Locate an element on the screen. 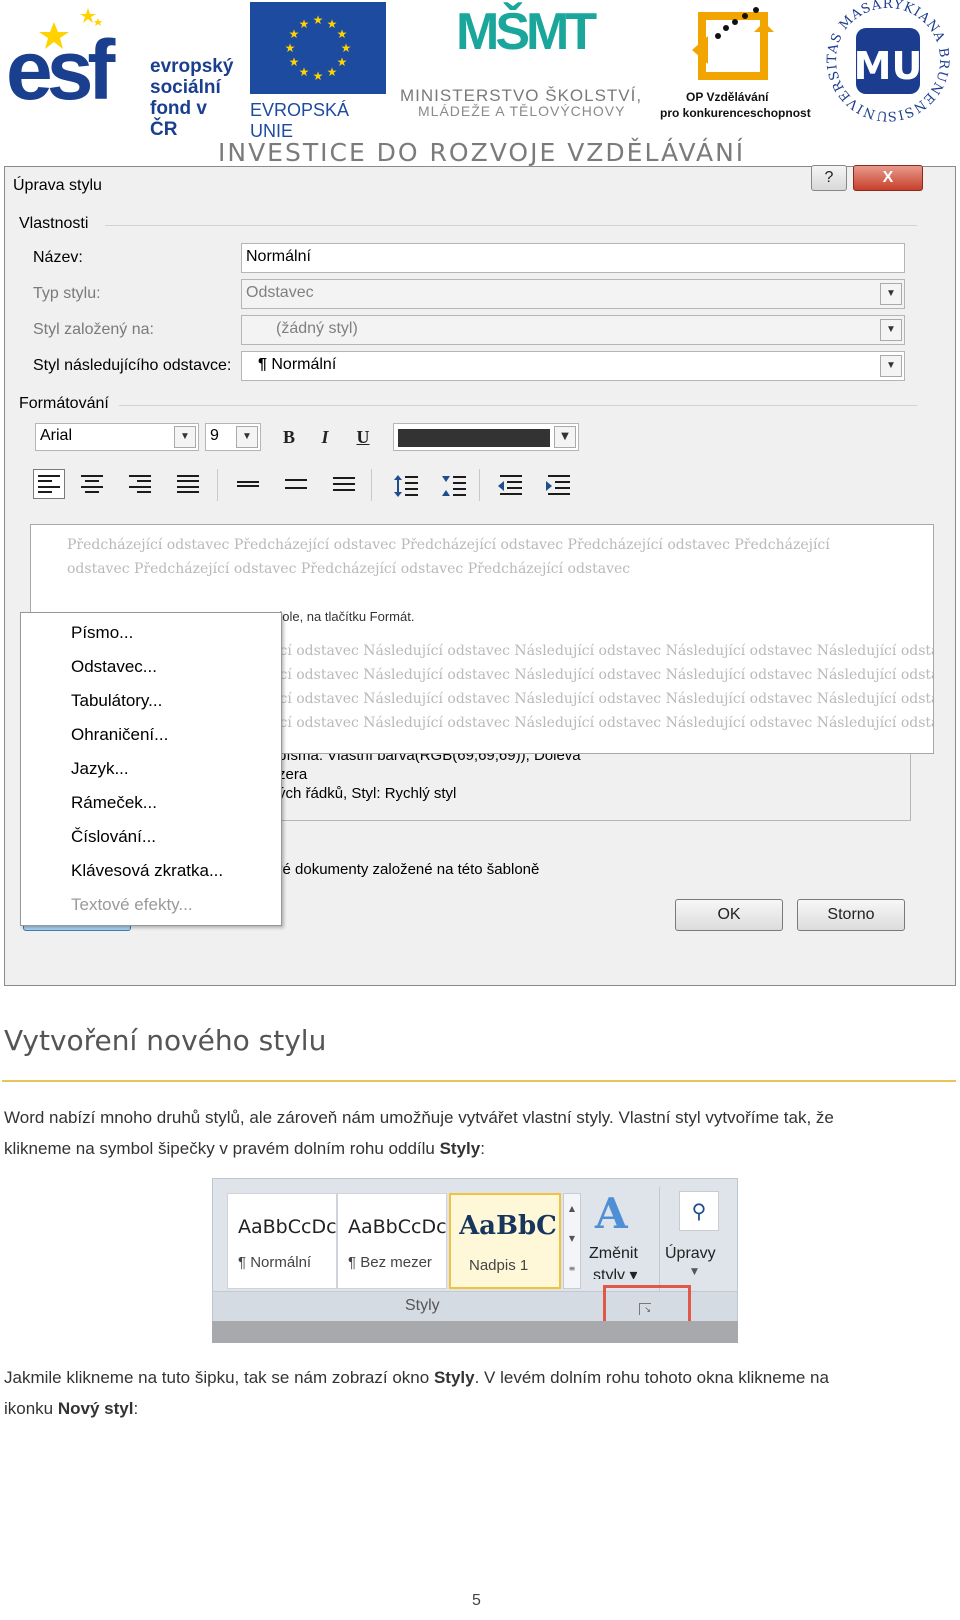 This screenshot has width=960, height=1620. description-line: zera is located at coordinates (293, 774).